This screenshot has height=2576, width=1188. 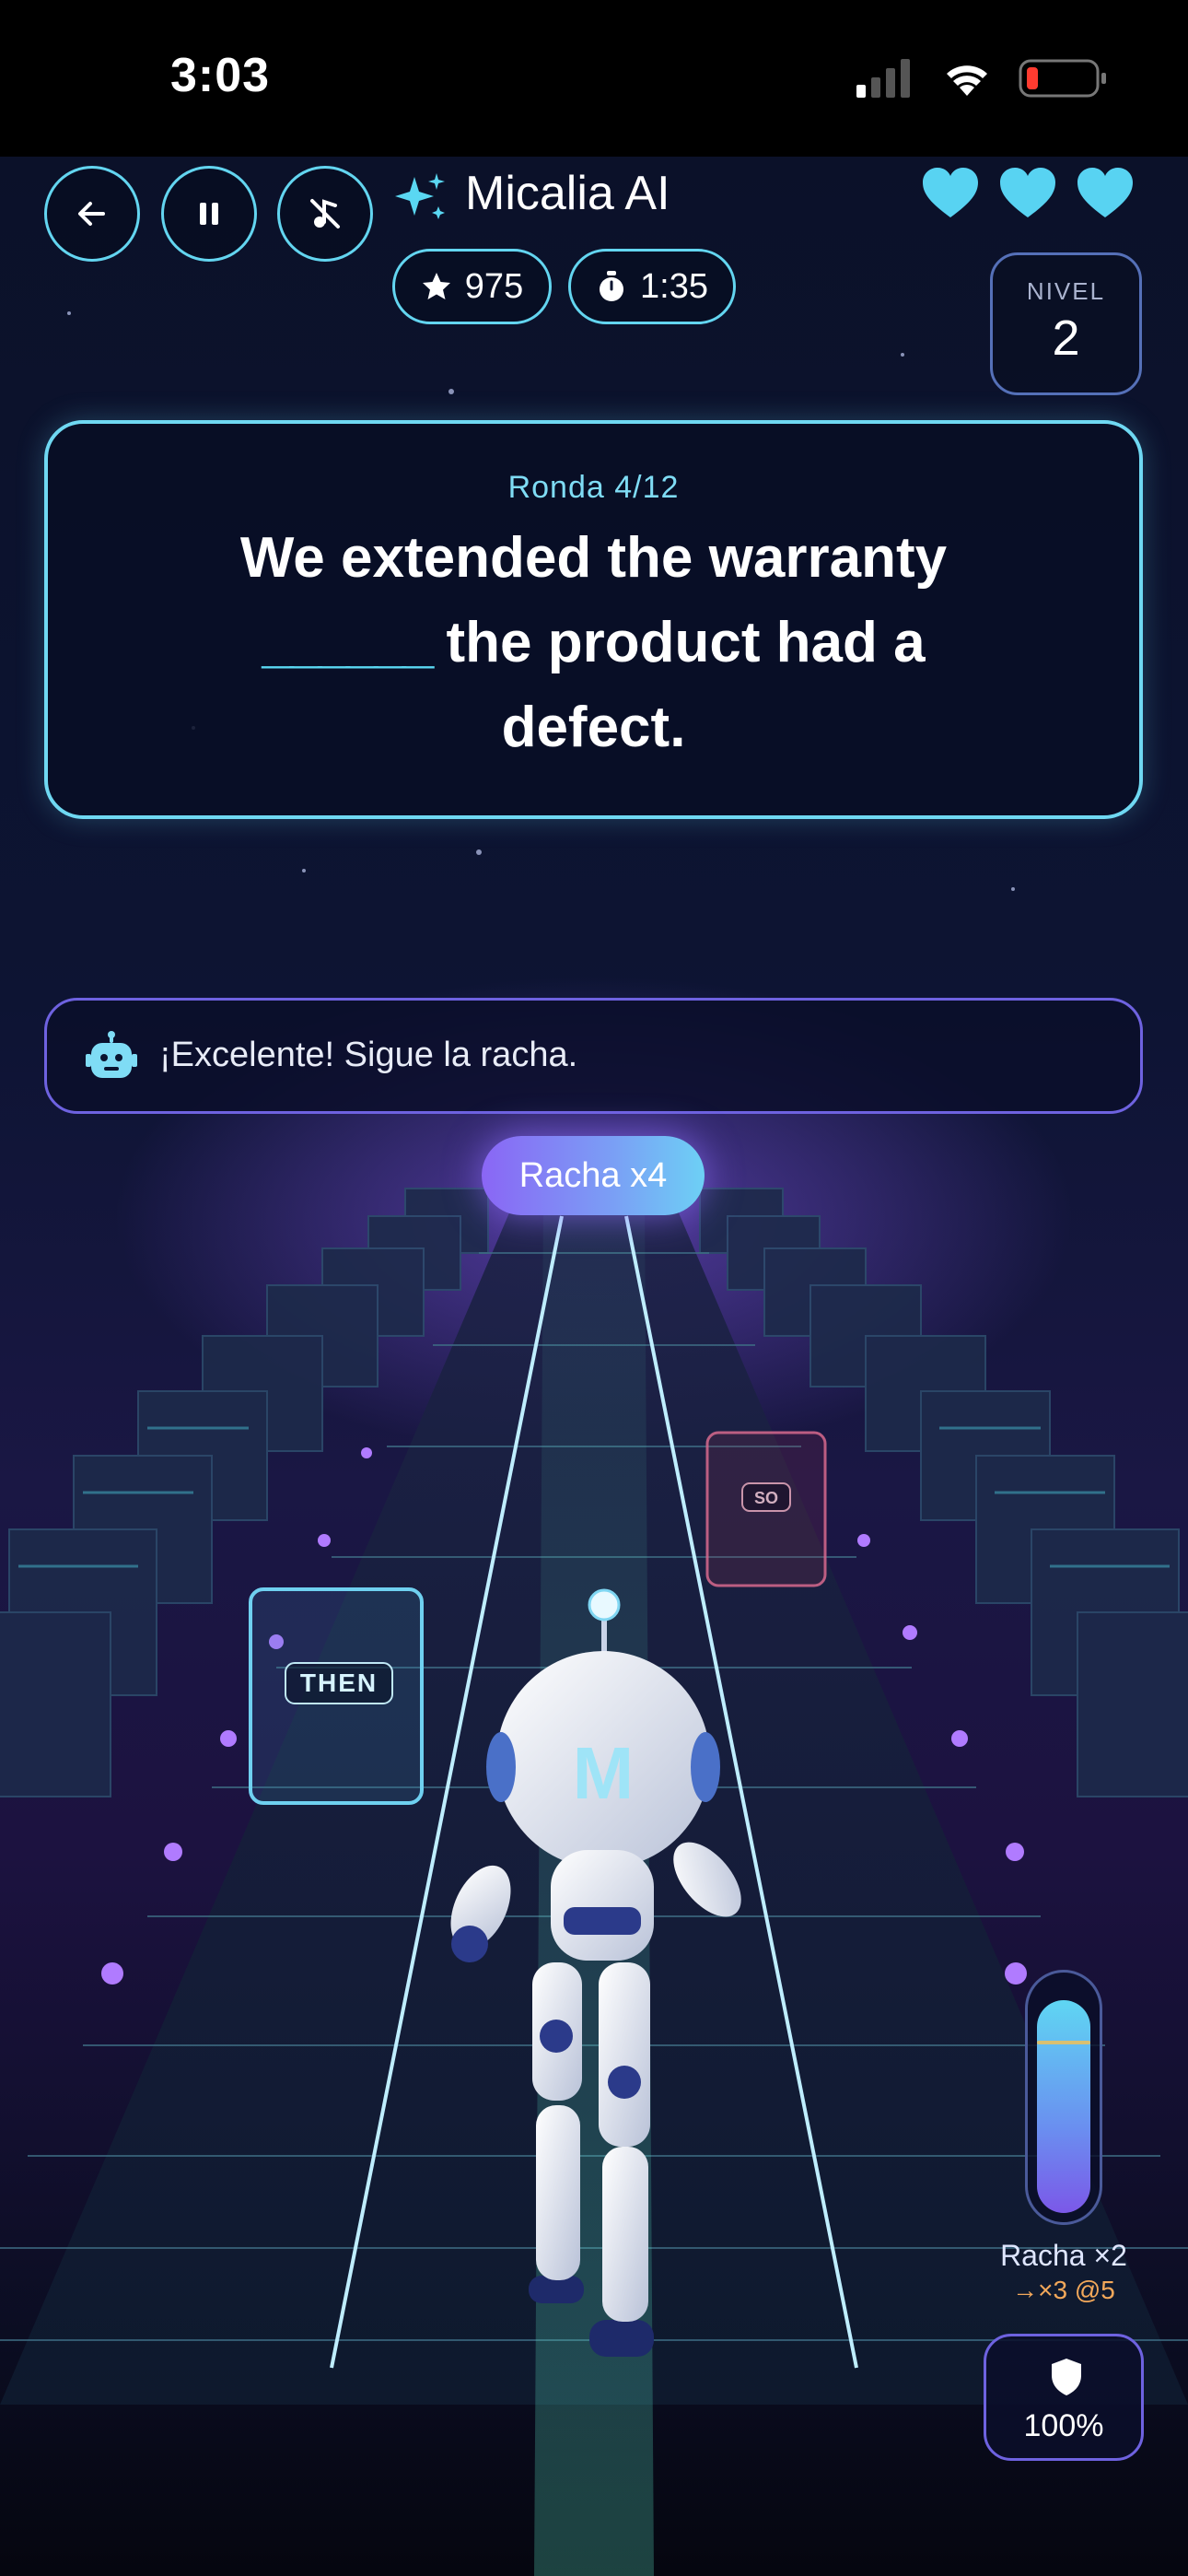 I want to click on streak-badge: Racha x4, so click(x=593, y=1175).